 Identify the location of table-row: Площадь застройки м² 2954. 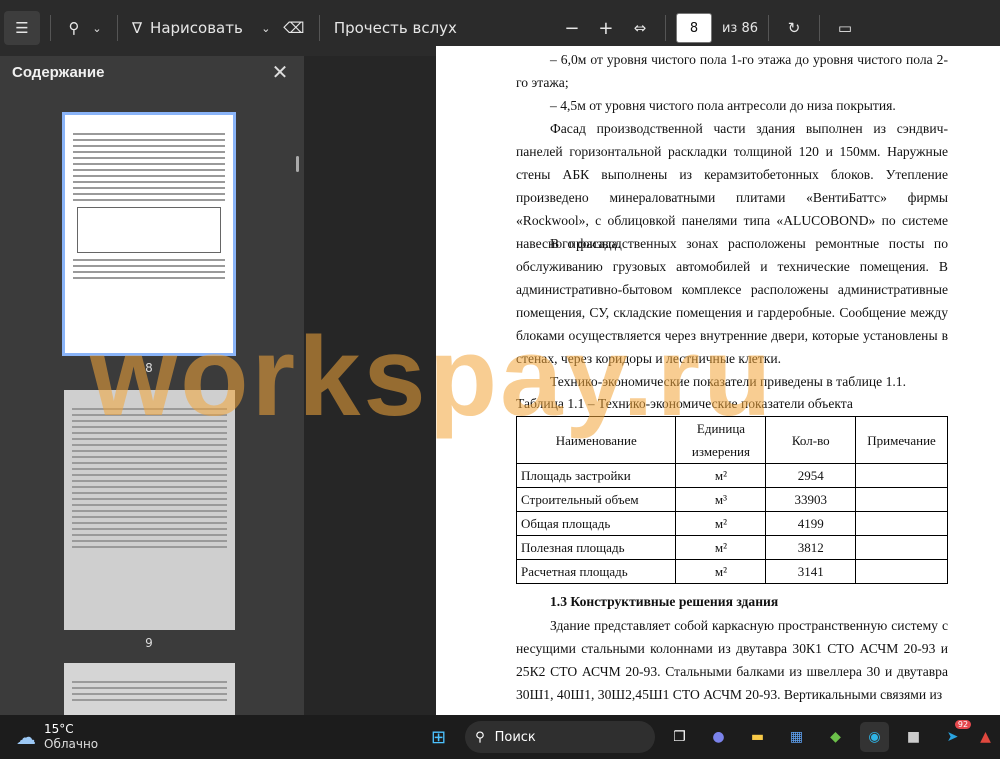
(731, 475).